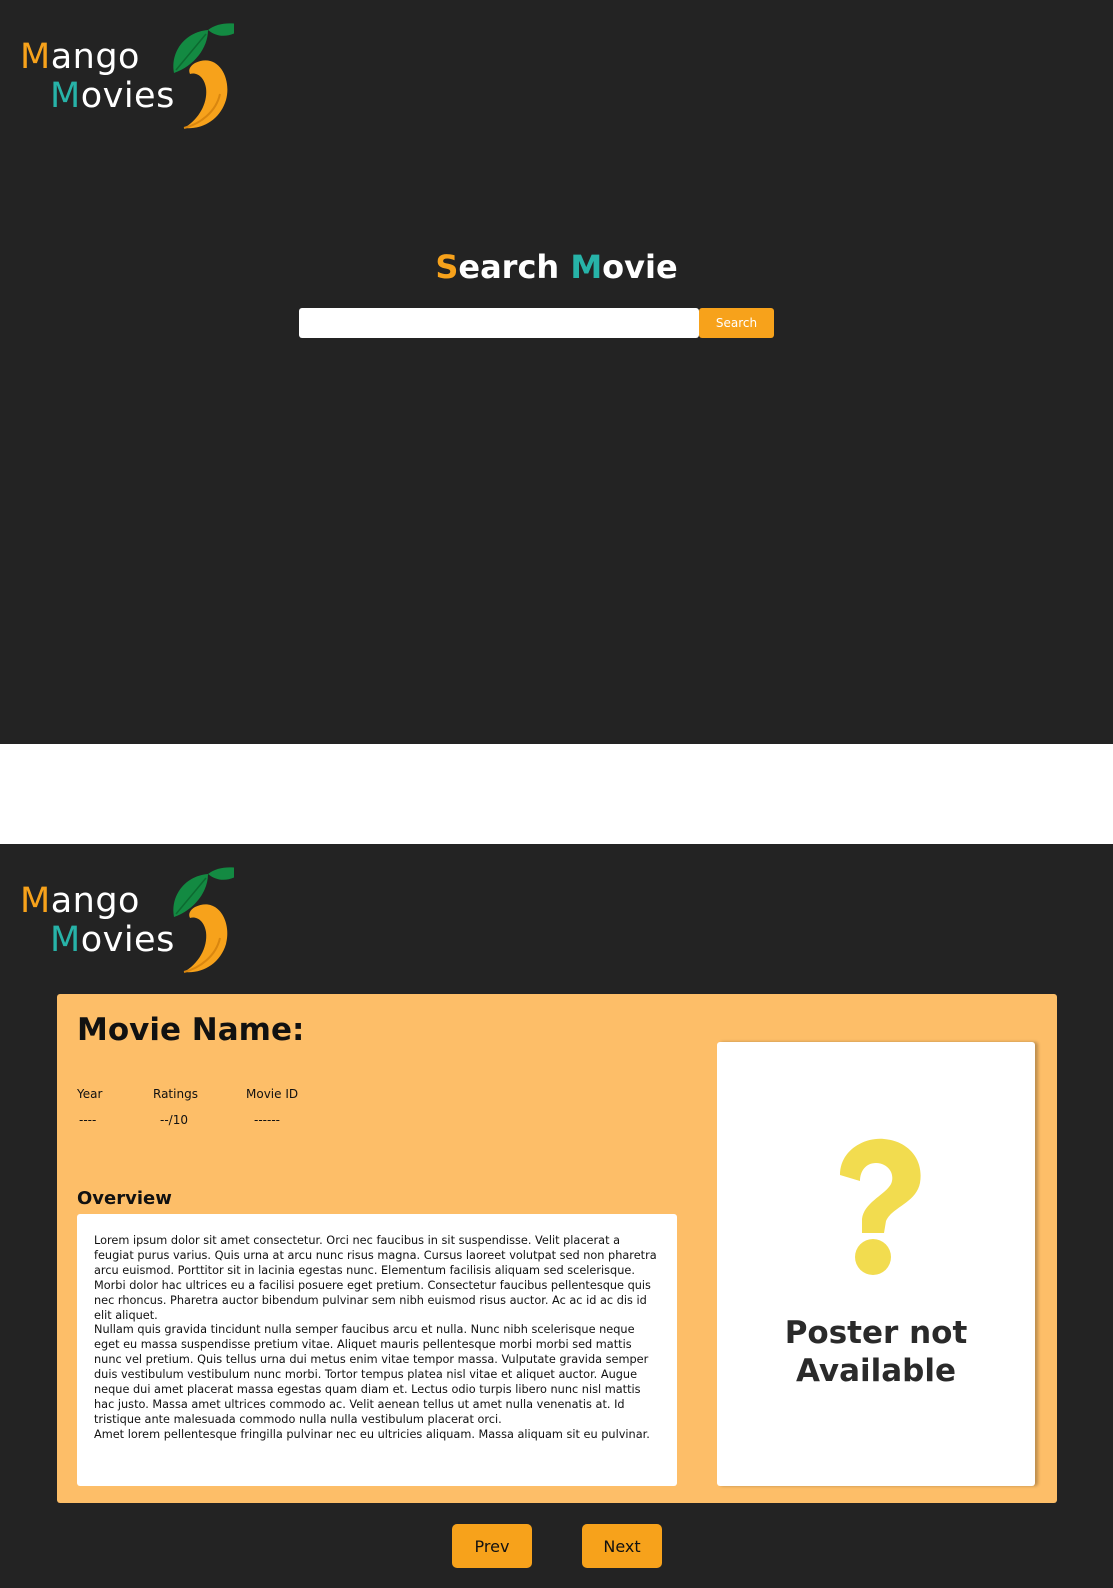  I want to click on movie-id-value: ------, so click(267, 1120).